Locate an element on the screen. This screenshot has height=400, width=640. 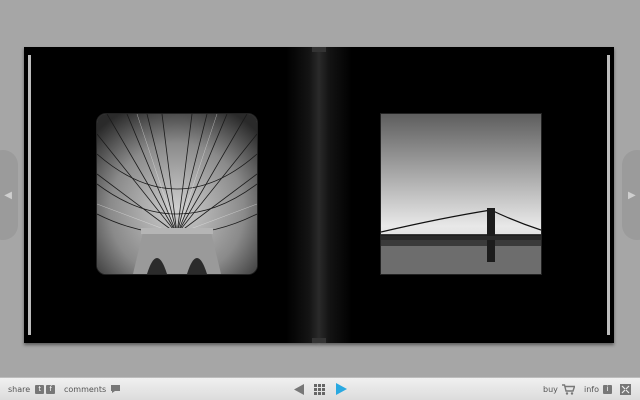
bridge-cables-photo is located at coordinates (177, 194).